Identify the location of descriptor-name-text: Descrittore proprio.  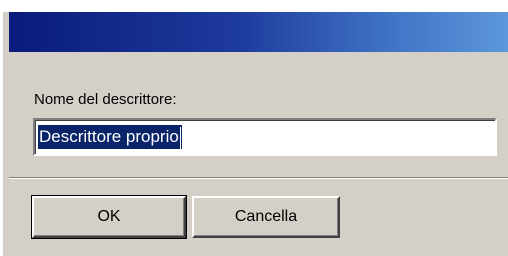
(109, 136).